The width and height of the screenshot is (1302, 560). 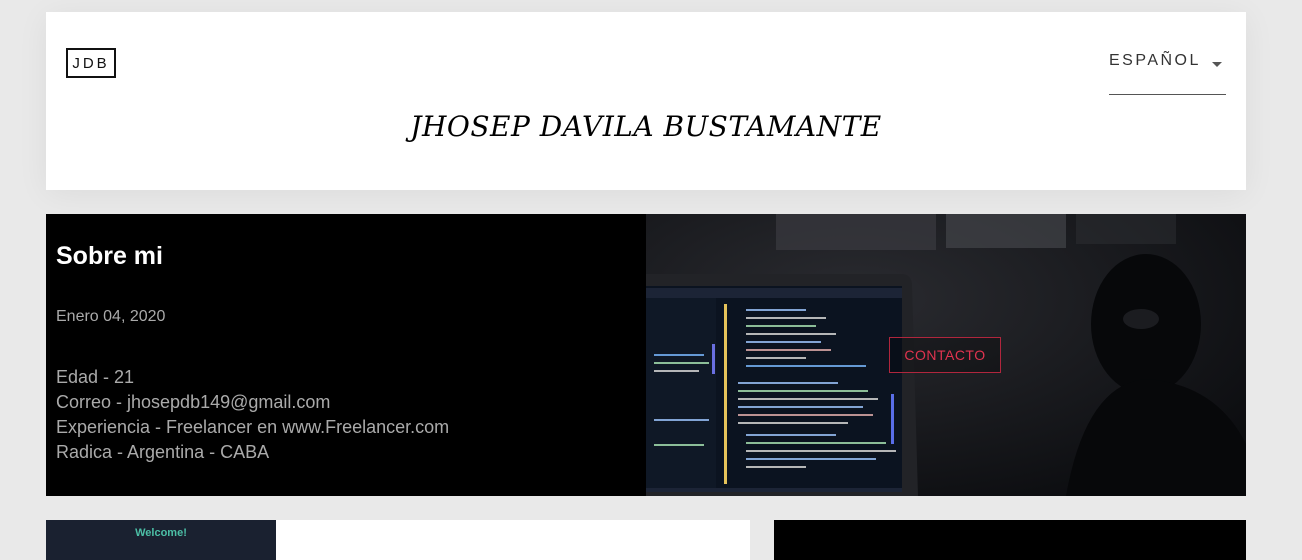 I want to click on site-title: JHOSEP DAVILA BUSTAMANTE, so click(x=646, y=126).